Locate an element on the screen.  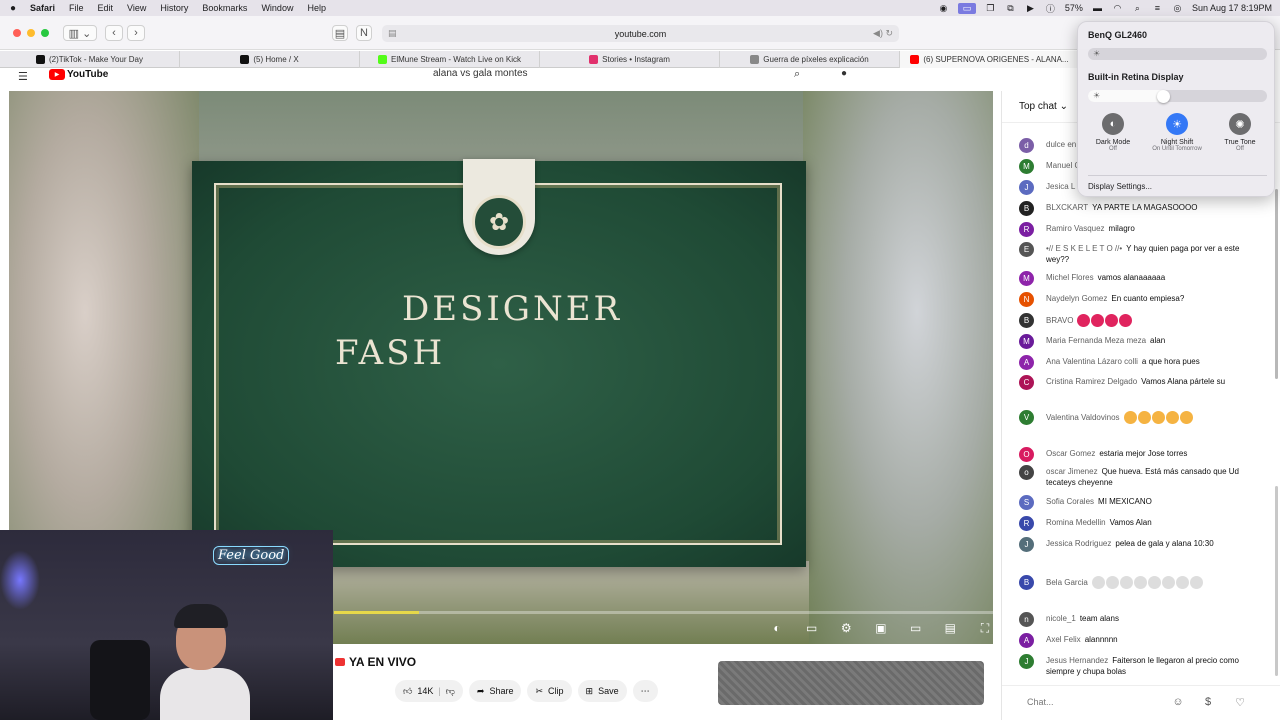
chat-author: Ramiro Vasquez is located at coordinates (1075, 228).